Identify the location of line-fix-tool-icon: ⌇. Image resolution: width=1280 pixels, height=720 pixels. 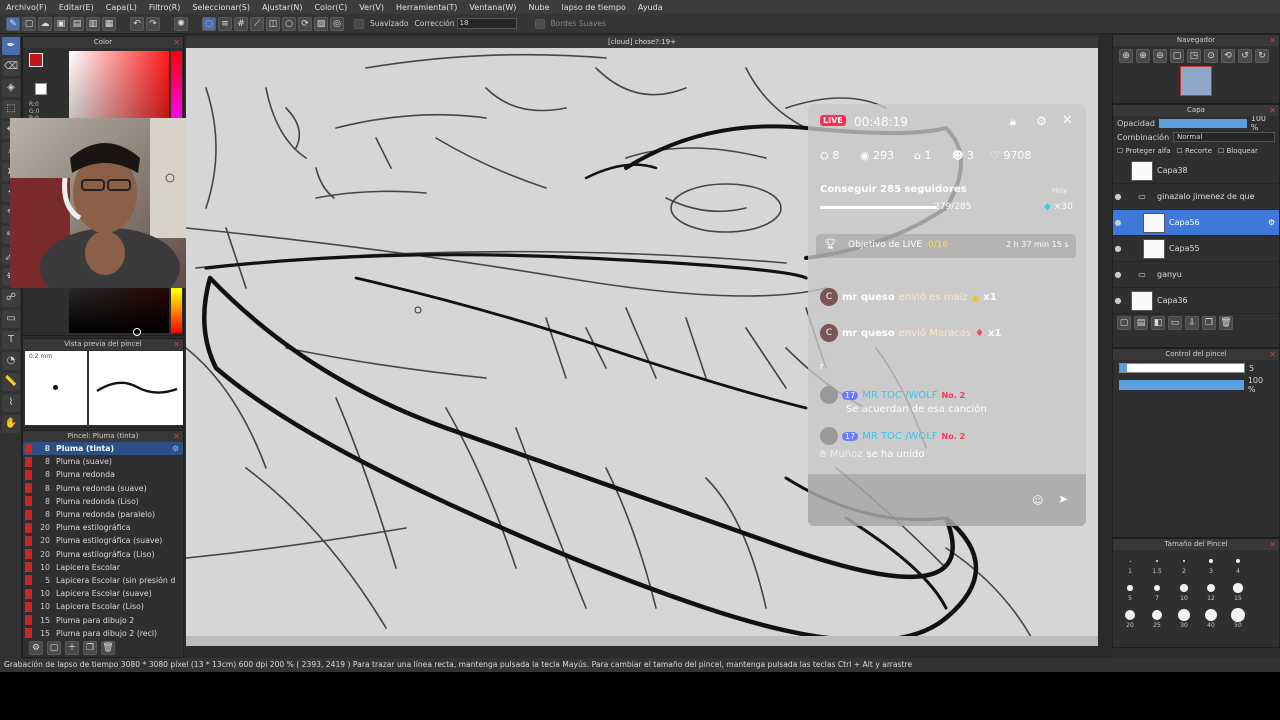
(11, 403).